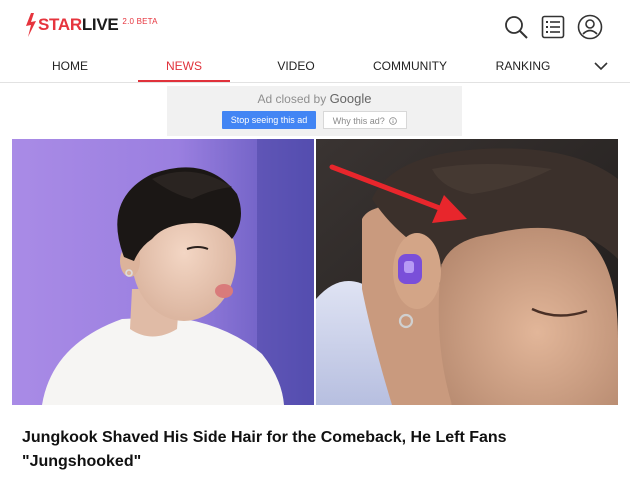  Describe the element at coordinates (315, 24) in the screenshot. I see `top-bar: STARLIVE 2.0 BETA` at that location.